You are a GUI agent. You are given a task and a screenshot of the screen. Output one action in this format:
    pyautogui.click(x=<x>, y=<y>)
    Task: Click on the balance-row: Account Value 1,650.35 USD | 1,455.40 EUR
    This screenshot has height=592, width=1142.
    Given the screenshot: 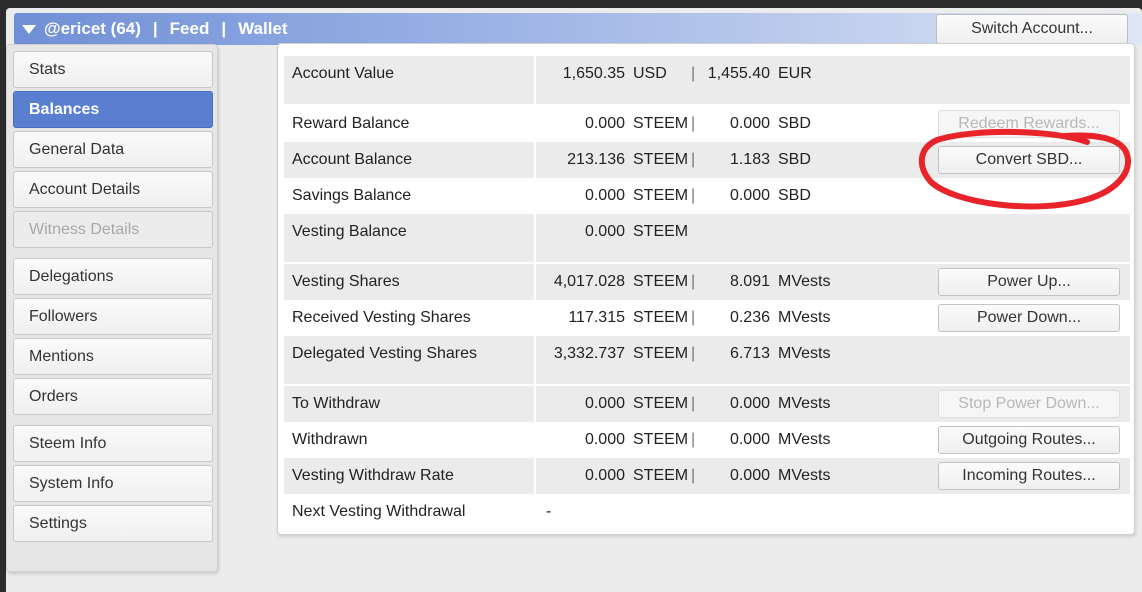 What is the action you would take?
    pyautogui.click(x=707, y=74)
    